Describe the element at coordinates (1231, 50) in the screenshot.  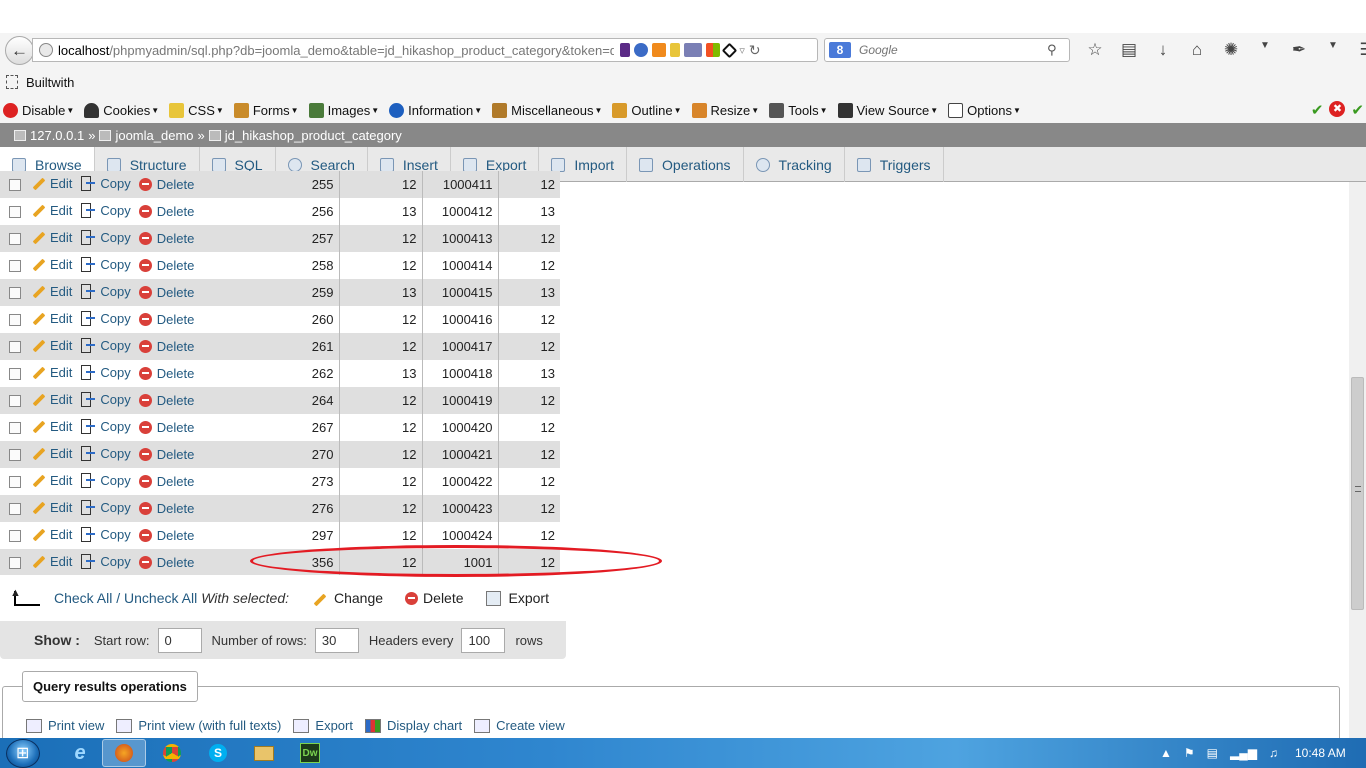
I see `addon-puzzle-icon: ✺` at that location.